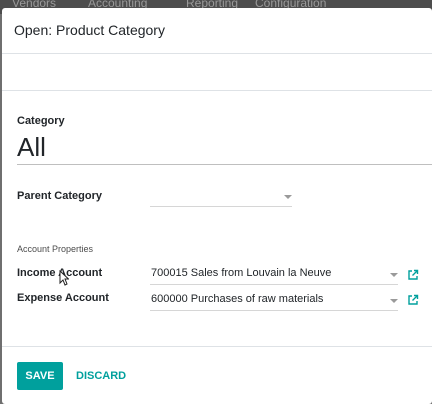 Image resolution: width=432 pixels, height=404 pixels. Describe the element at coordinates (217, 31) in the screenshot. I see `dialog-header: Open: Product Category` at that location.